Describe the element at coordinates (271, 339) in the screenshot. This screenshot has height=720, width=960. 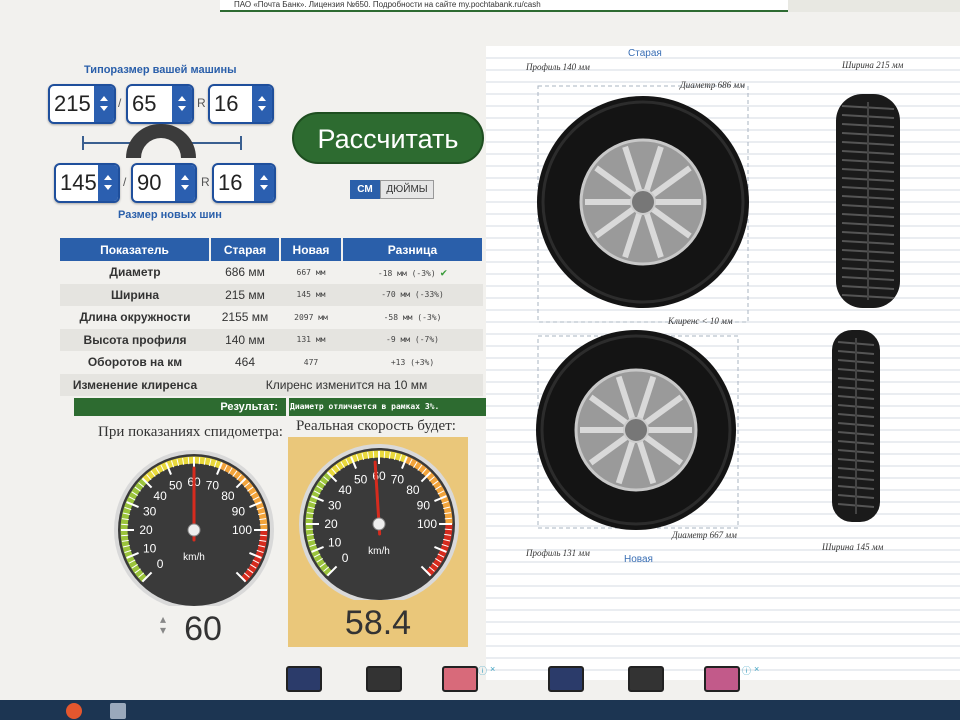
I see `table-row: Высота профиля 140 мм 131 мм -9 мм (-7%)` at that location.